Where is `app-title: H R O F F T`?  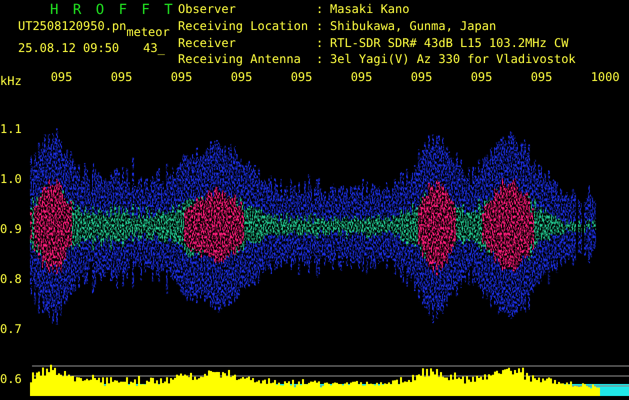
app-title: H R O F F T is located at coordinates (113, 10).